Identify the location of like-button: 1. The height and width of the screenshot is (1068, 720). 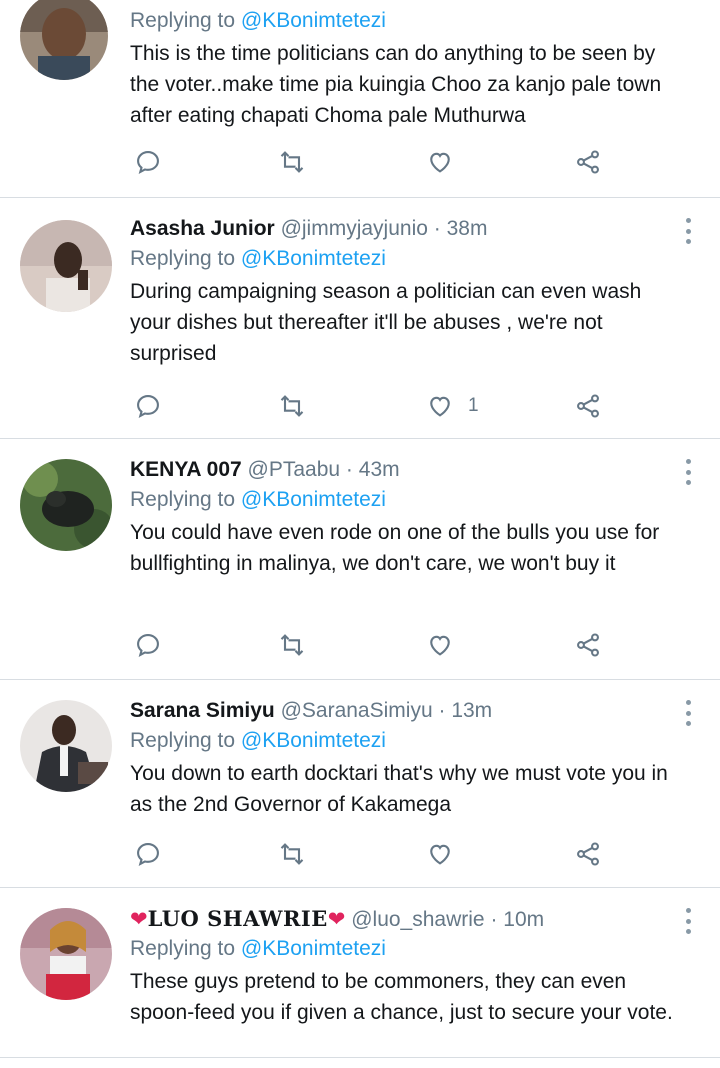
(452, 406).